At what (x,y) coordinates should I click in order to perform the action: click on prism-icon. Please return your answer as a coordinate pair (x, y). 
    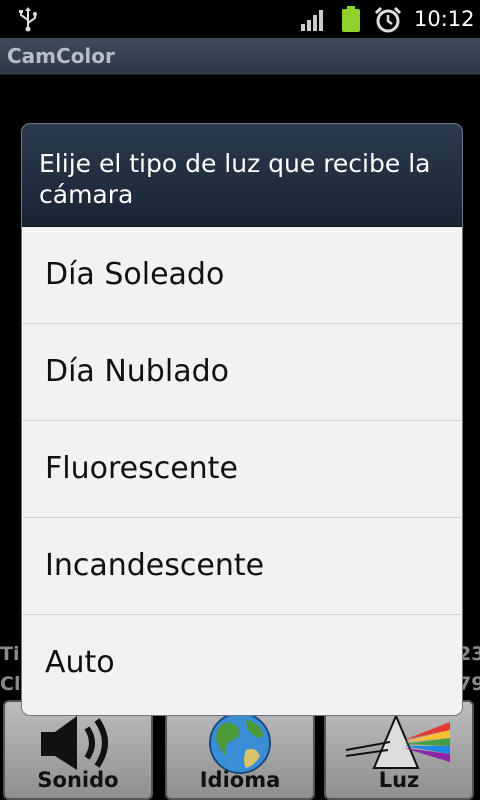
    Looking at the image, I should click on (397, 741).